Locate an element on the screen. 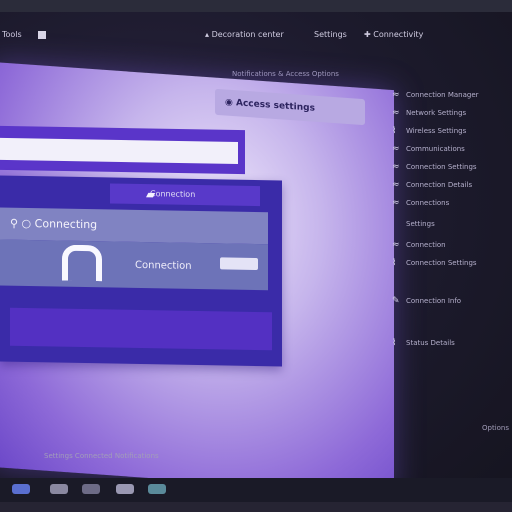 This screenshot has width=512, height=512. sidebar-item-label: Network Settings is located at coordinates (436, 113).